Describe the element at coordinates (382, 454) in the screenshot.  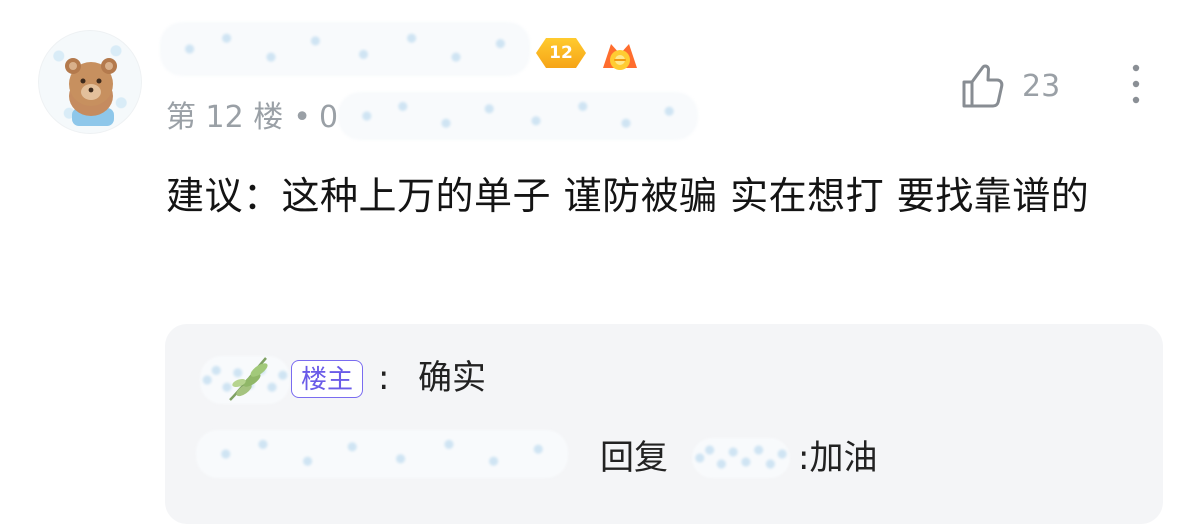
I see `reply-author-blurred` at that location.